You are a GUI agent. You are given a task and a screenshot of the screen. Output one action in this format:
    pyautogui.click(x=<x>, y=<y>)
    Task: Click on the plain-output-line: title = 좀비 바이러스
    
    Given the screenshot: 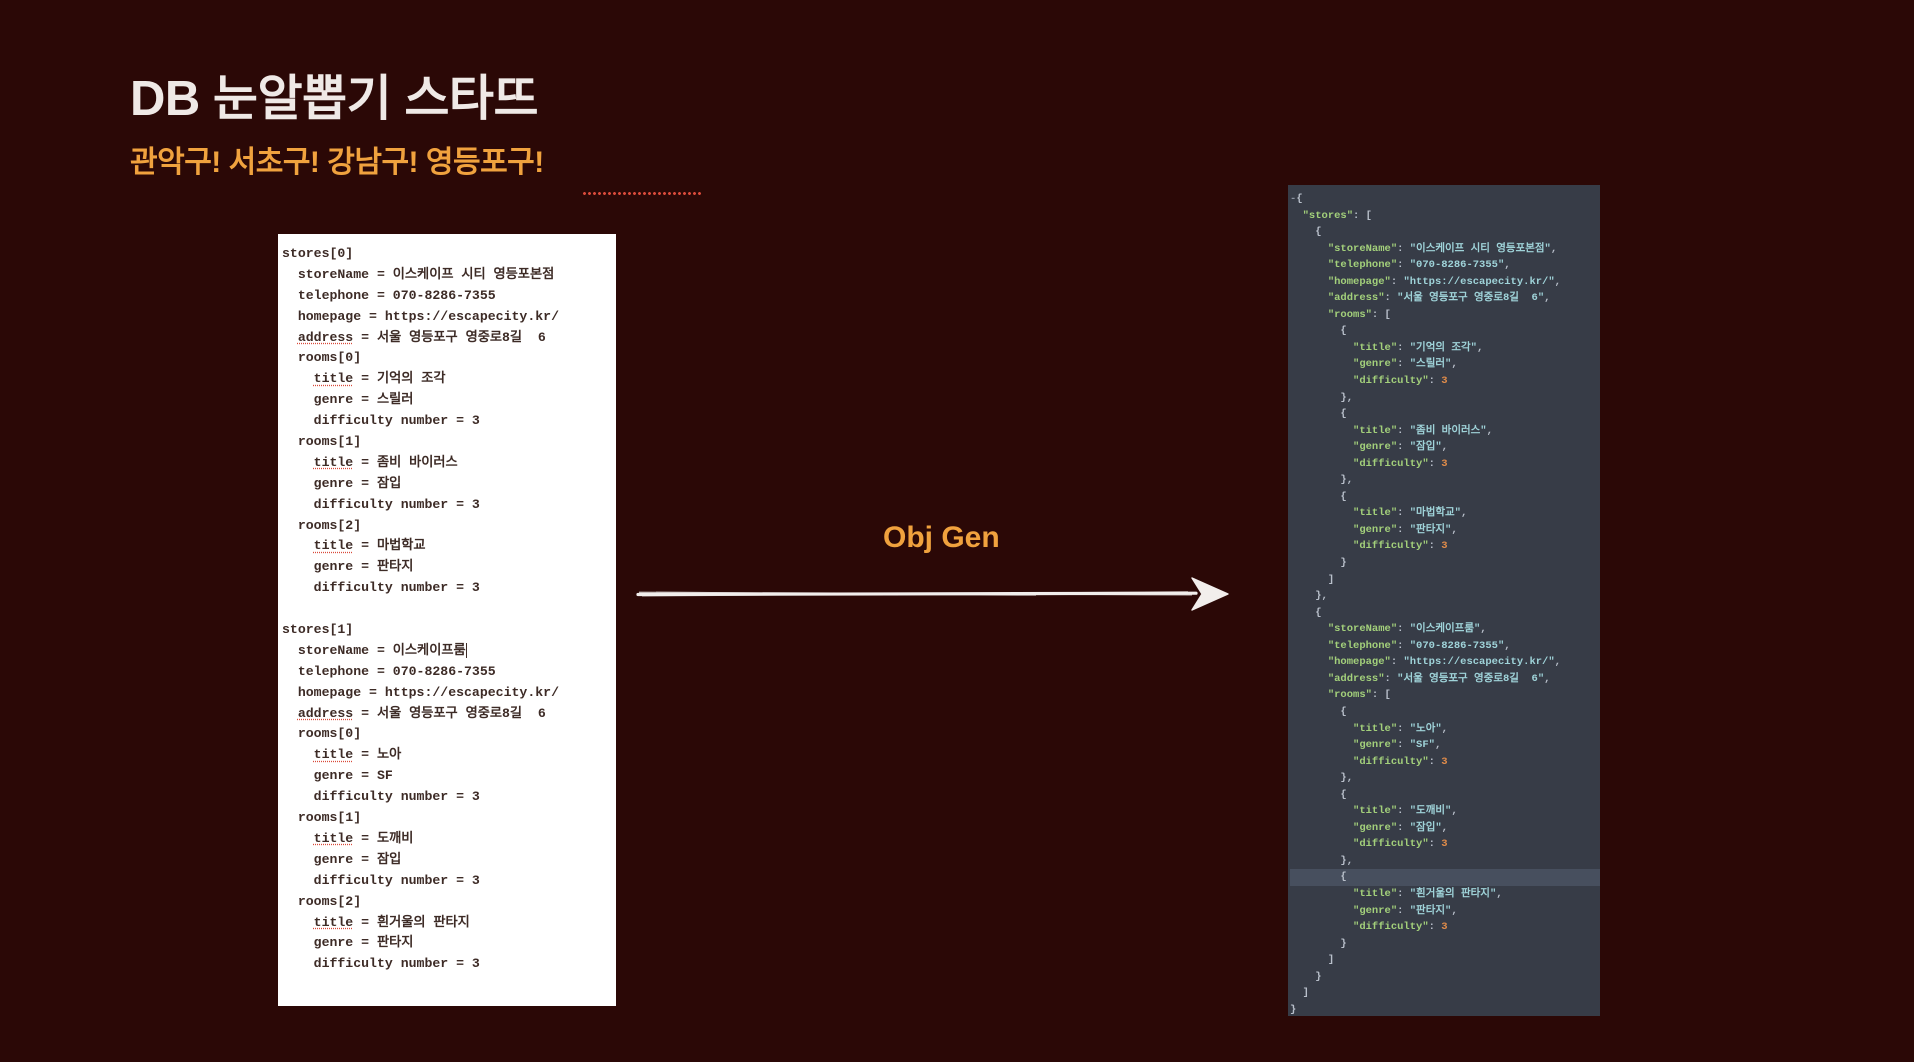 What is the action you would take?
    pyautogui.click(x=385, y=462)
    